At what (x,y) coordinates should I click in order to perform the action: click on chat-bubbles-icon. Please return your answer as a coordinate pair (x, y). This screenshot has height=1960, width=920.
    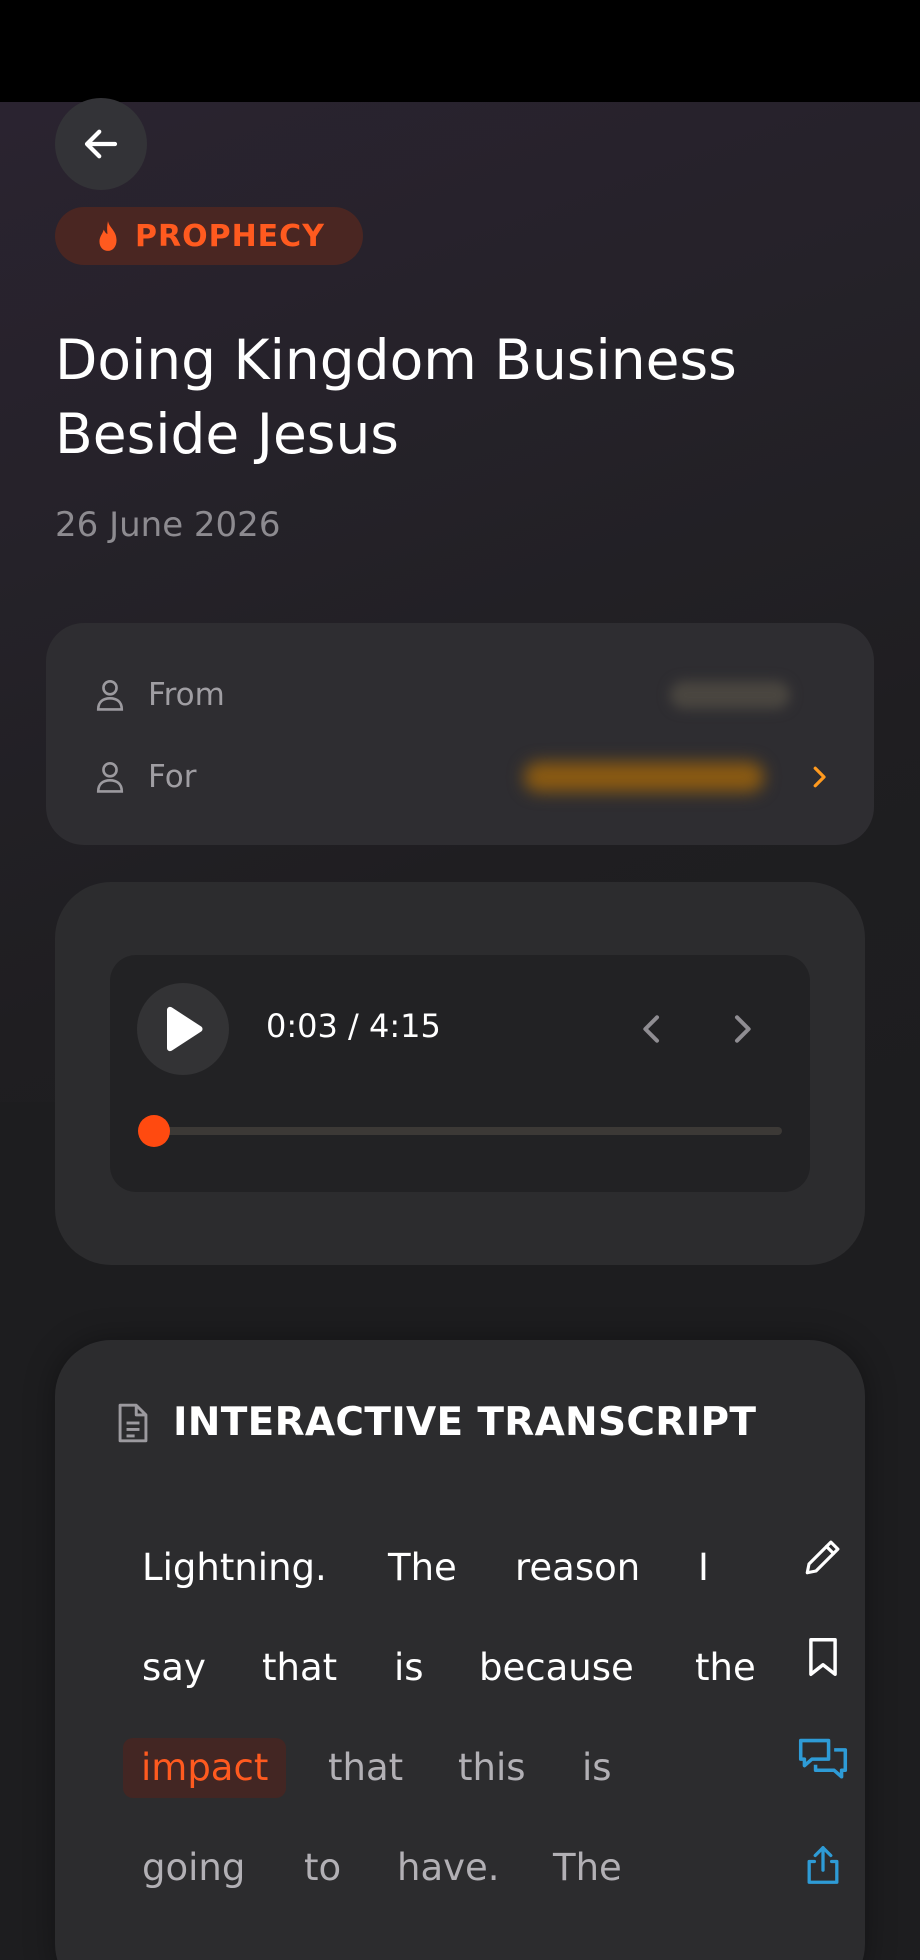
    Looking at the image, I should click on (823, 1758).